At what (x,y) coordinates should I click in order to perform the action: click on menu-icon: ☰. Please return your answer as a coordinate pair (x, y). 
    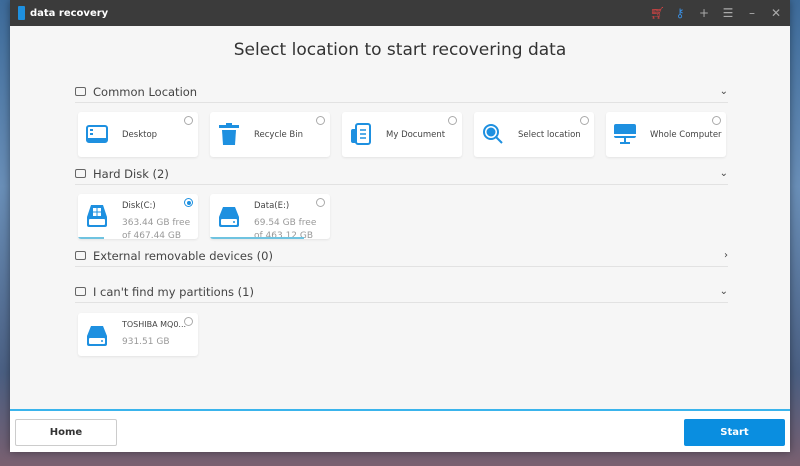
    Looking at the image, I should click on (728, 13).